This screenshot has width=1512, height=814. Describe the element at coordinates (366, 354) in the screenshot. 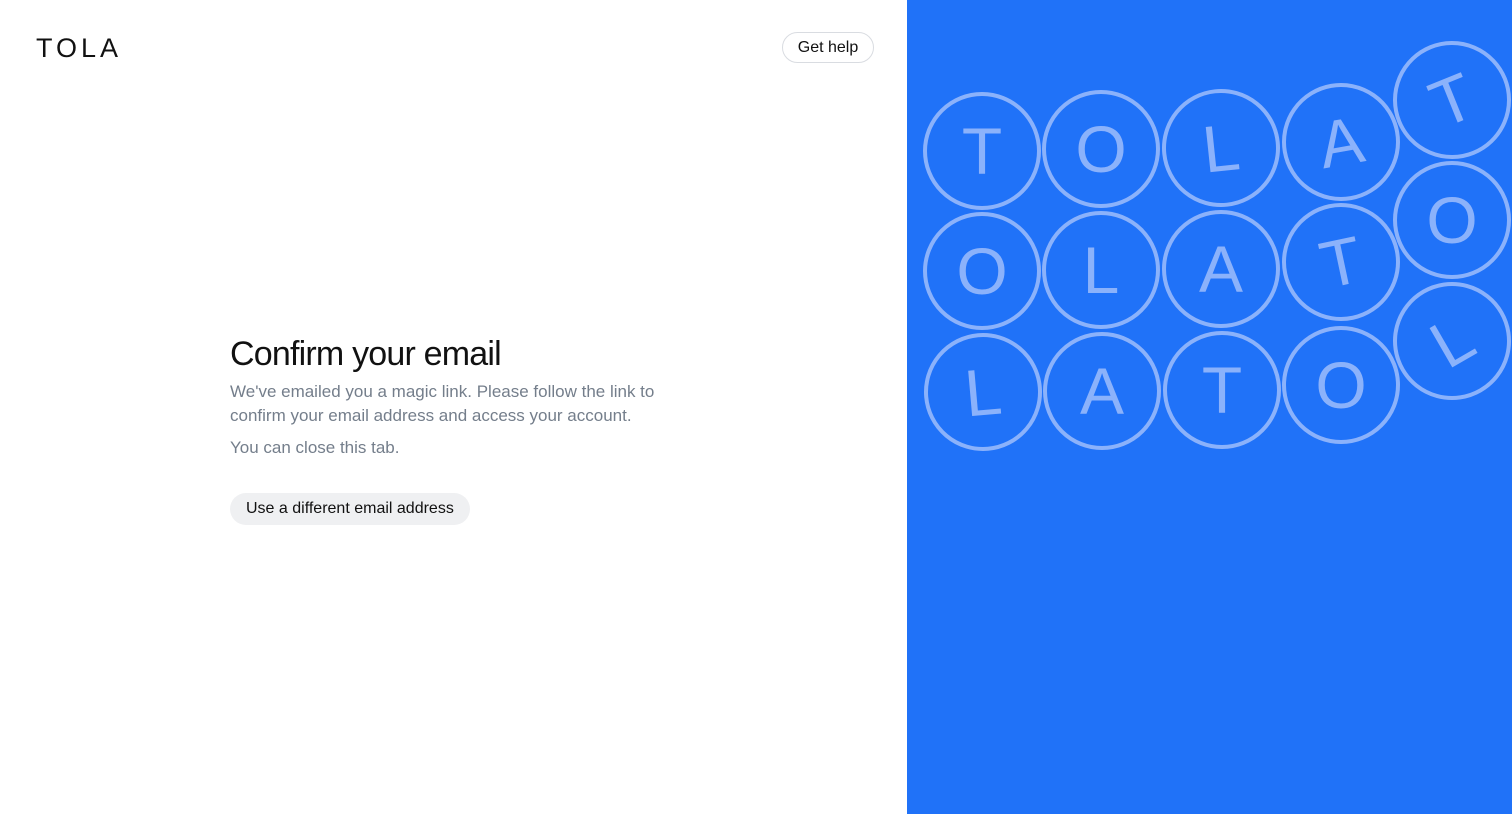

I see `page-title: Confirm your email` at that location.